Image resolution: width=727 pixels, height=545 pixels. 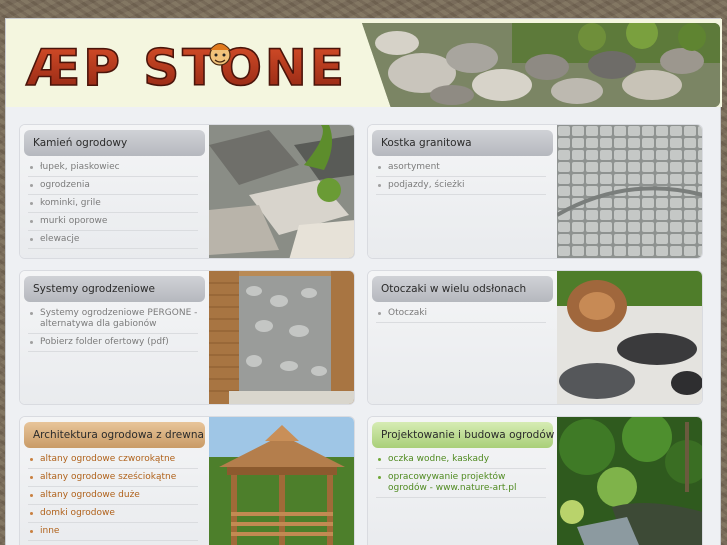 What do you see at coordinates (462, 289) in the screenshot?
I see `card-title: Otoczaki w wielu odsłonach` at bounding box center [462, 289].